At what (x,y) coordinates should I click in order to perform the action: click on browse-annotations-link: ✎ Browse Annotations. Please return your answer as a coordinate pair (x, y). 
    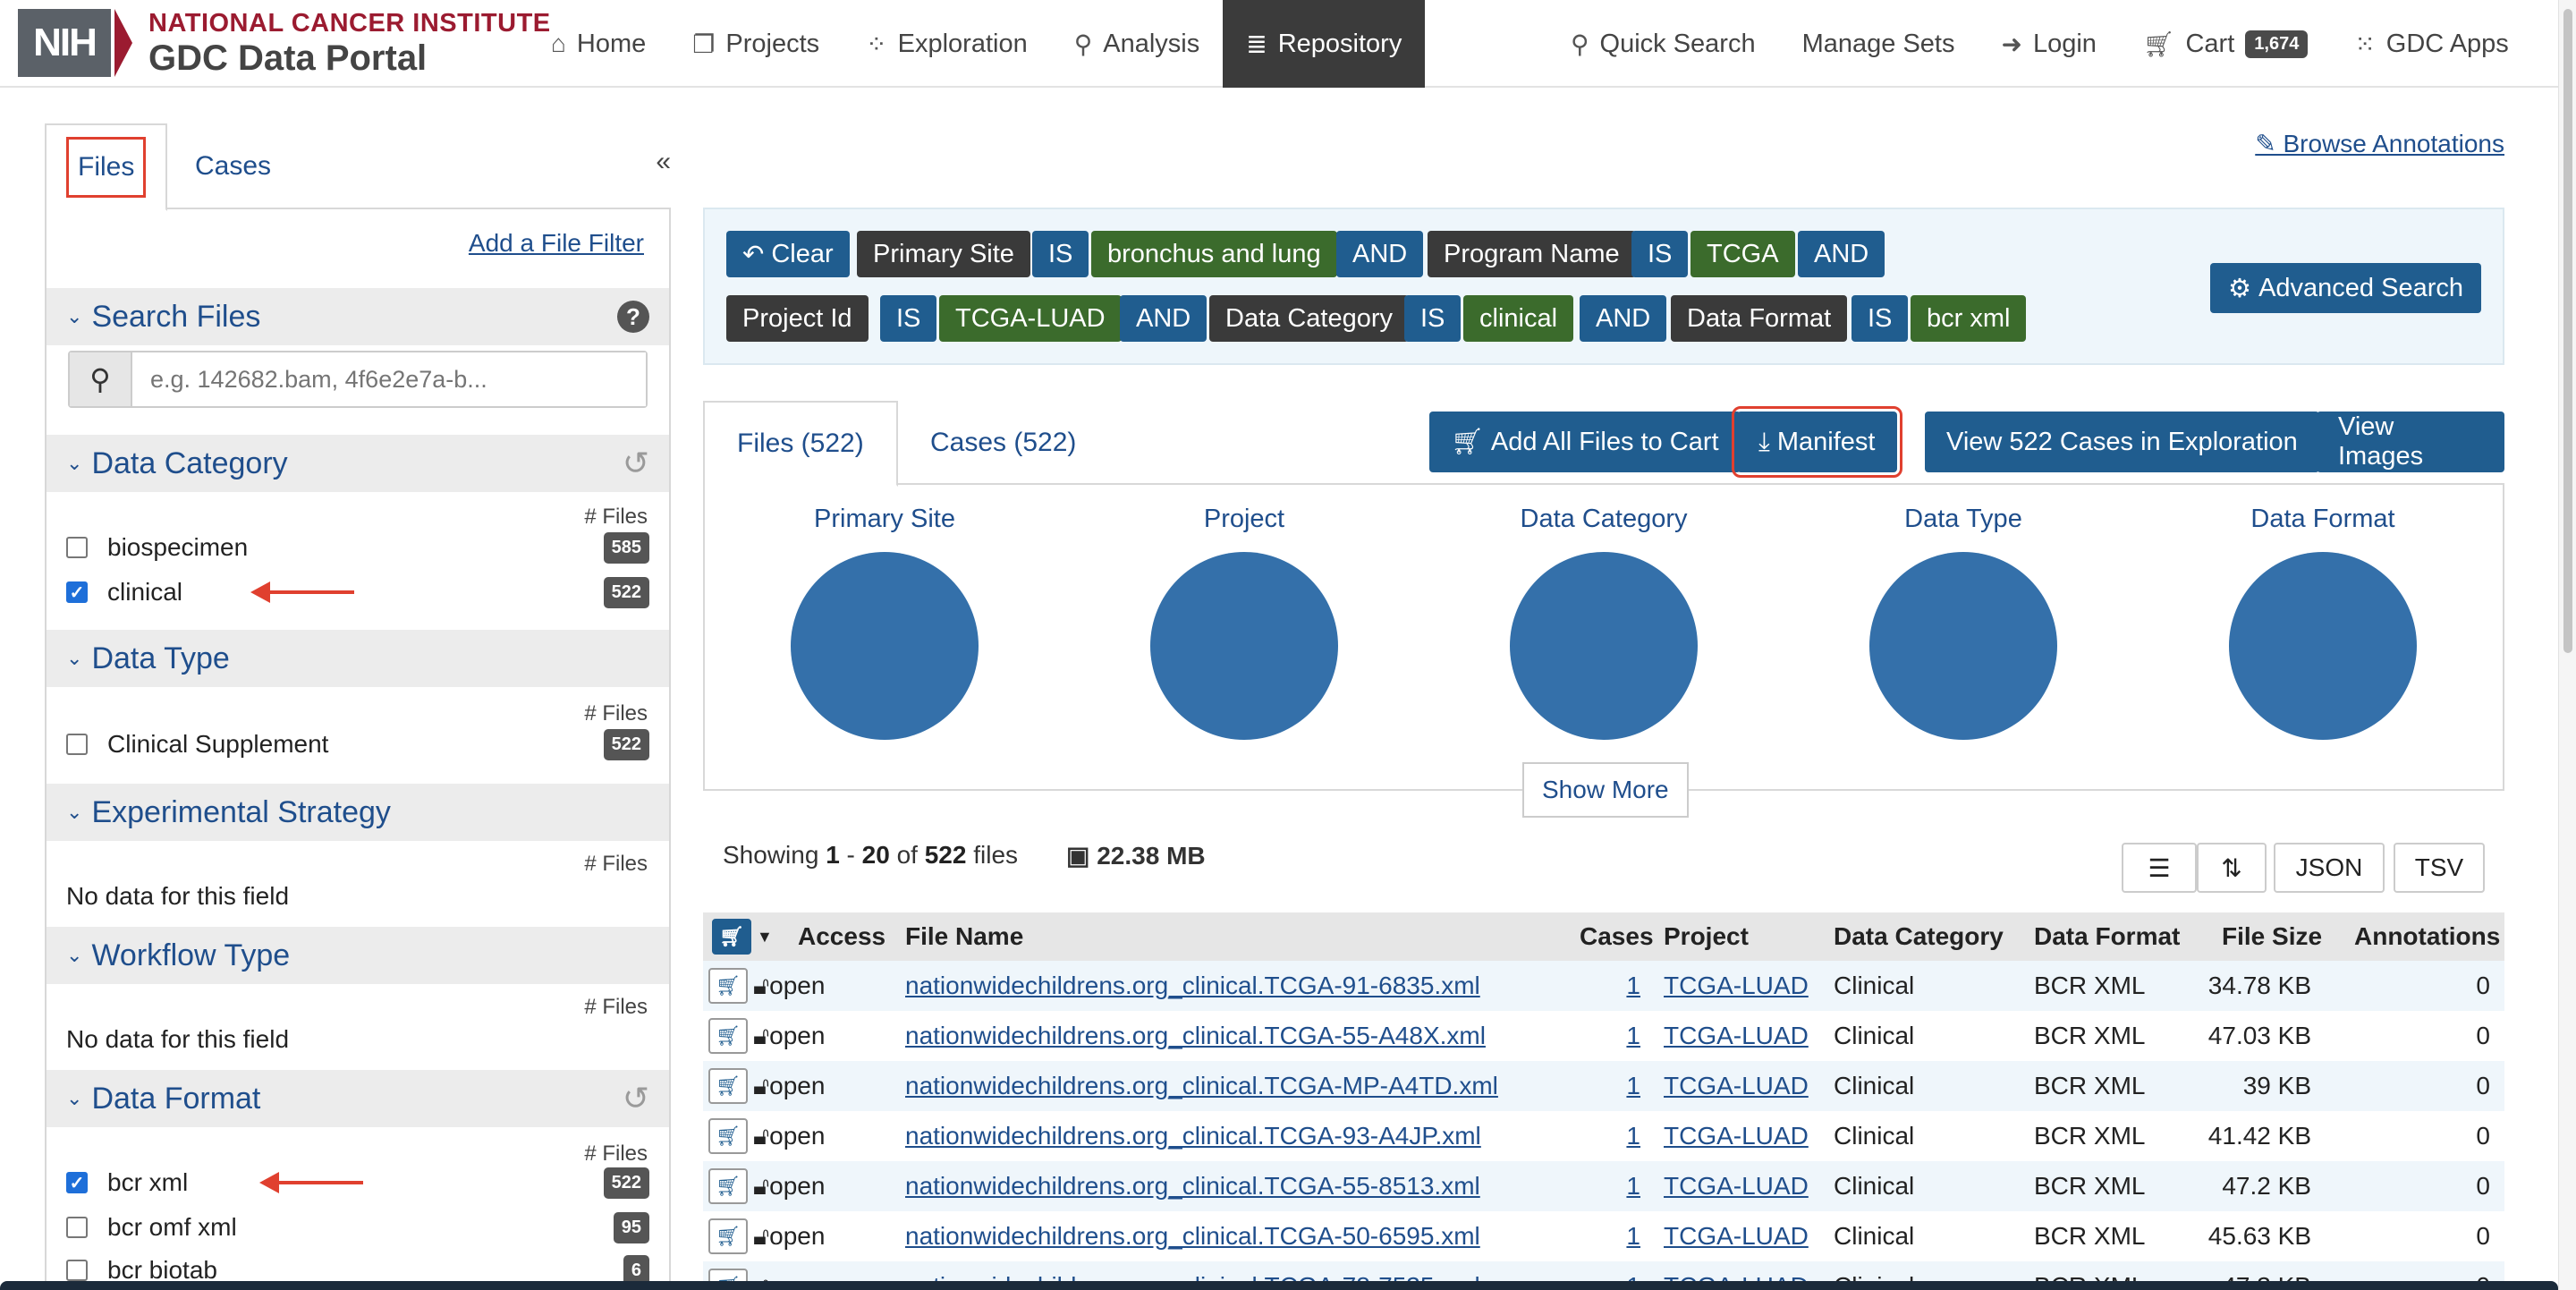
    Looking at the image, I should click on (2379, 143).